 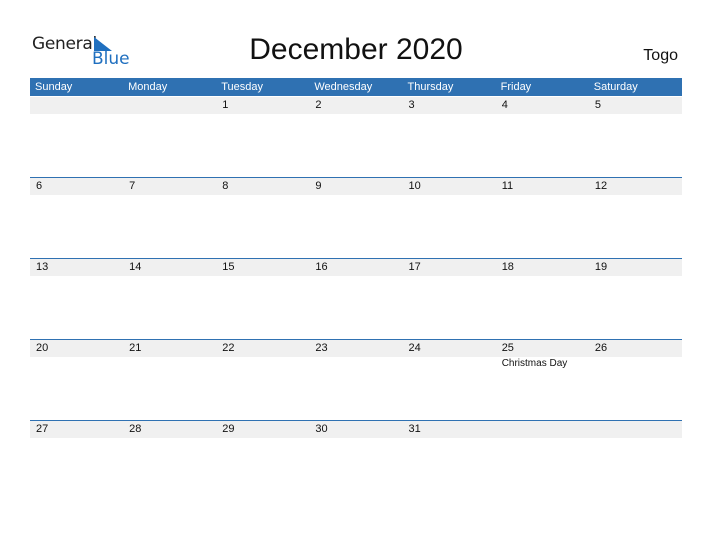 What do you see at coordinates (262, 217) in the screenshot?
I see `day-cell: 8` at bounding box center [262, 217].